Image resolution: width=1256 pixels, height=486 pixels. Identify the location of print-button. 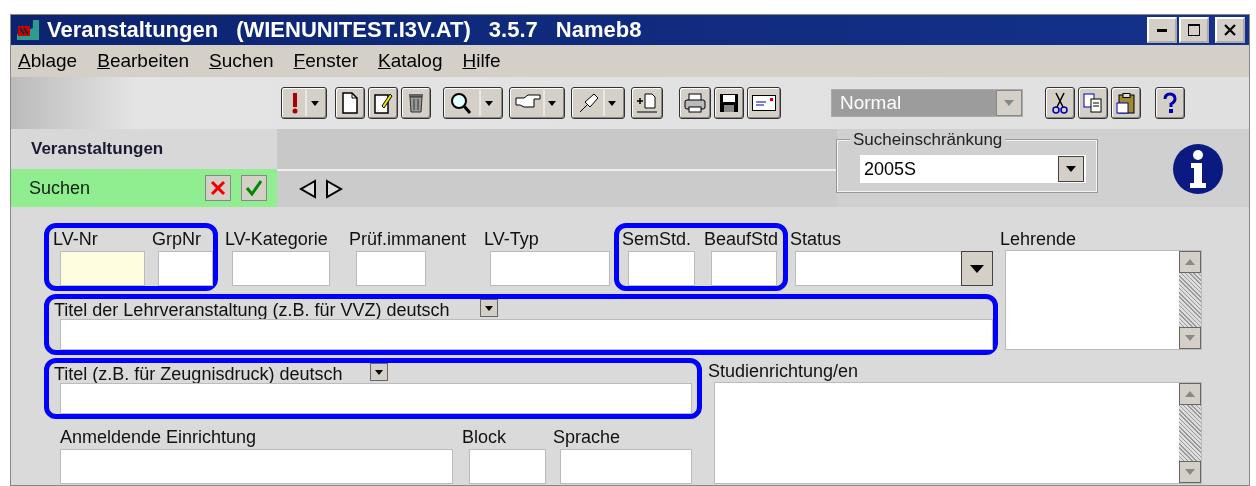
(695, 103).